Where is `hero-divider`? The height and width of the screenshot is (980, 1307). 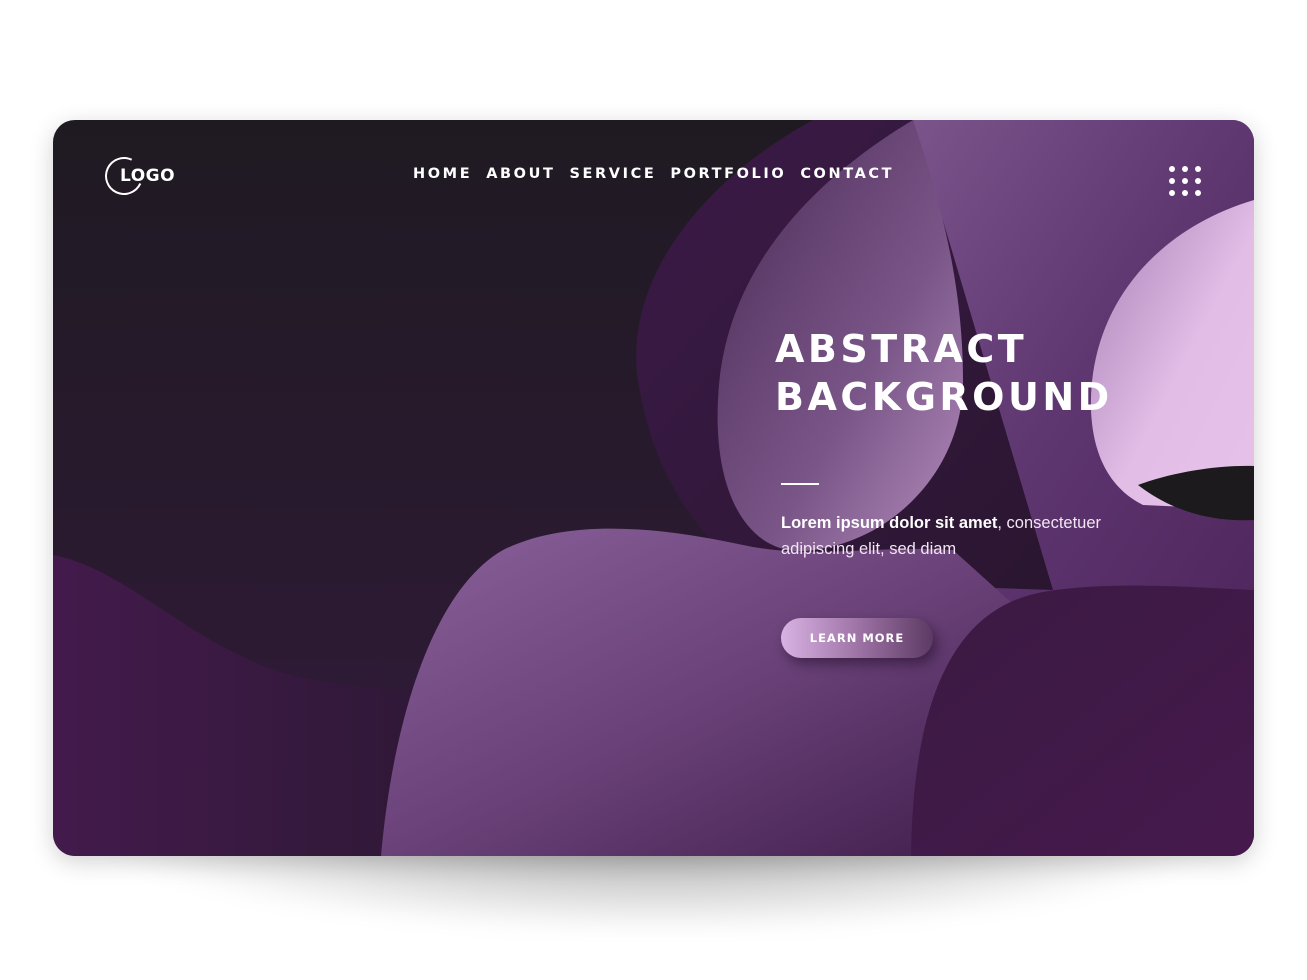 hero-divider is located at coordinates (800, 484).